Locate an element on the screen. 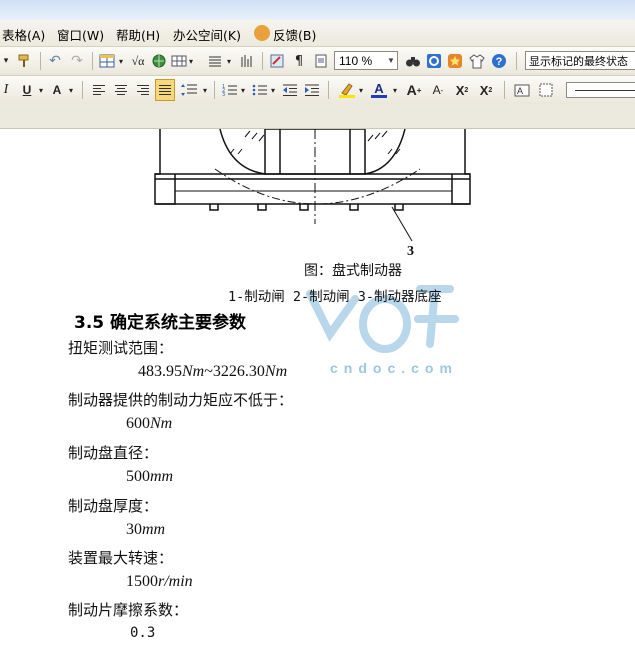  highlight-icon is located at coordinates (347, 90).